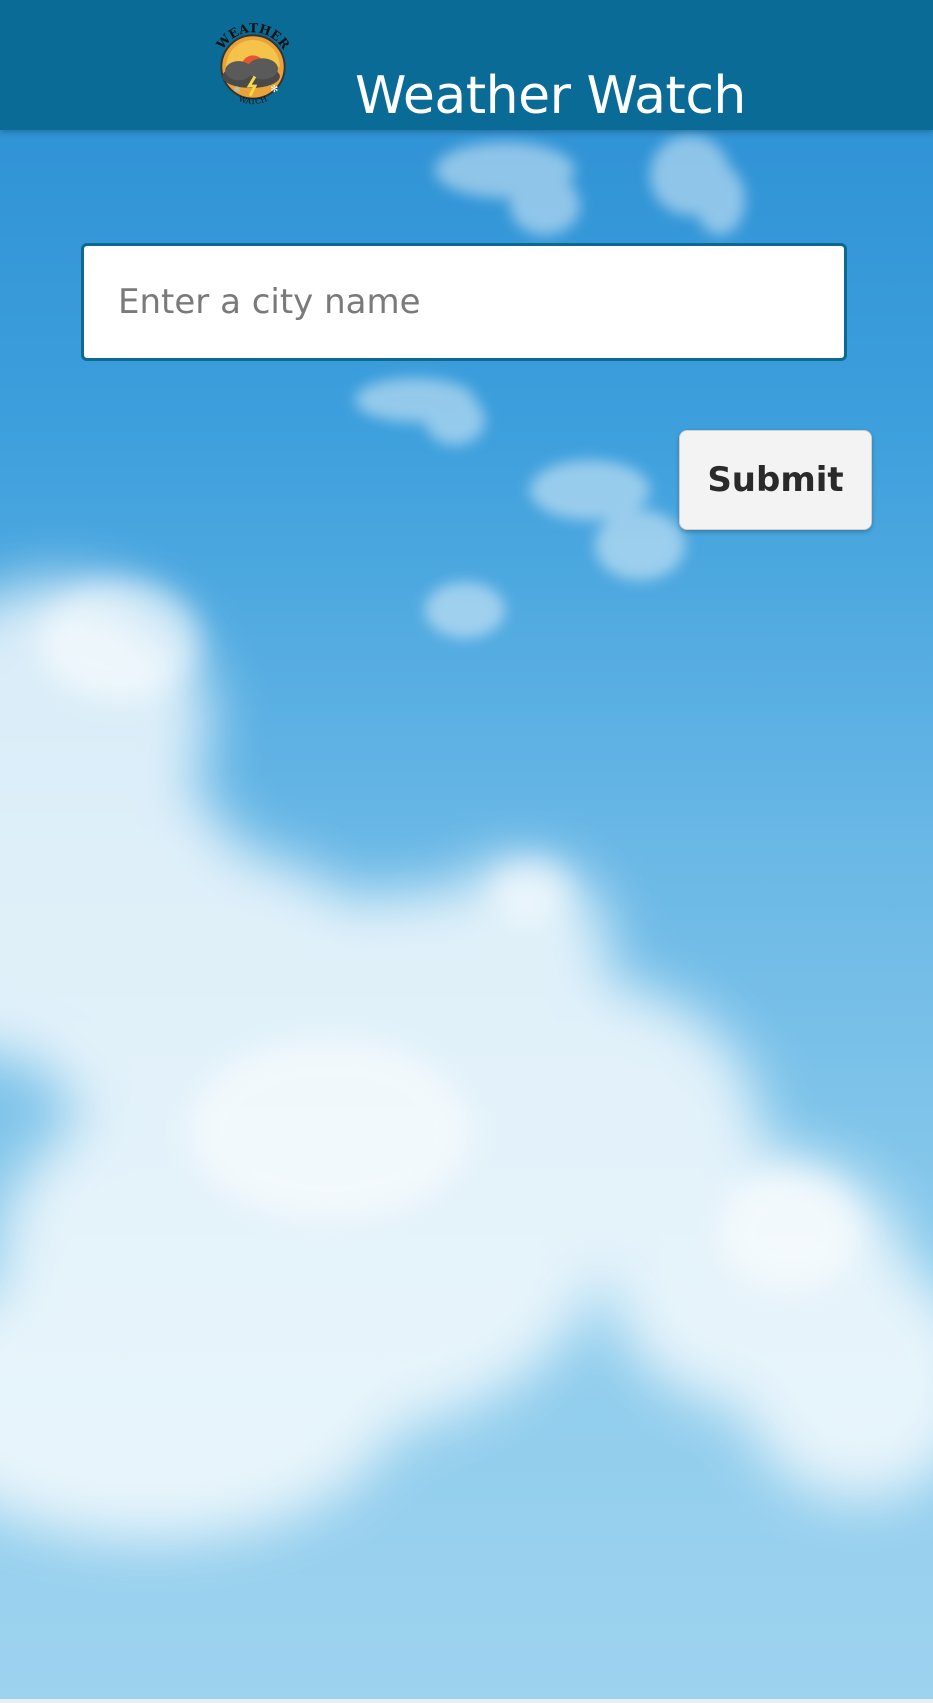  What do you see at coordinates (466, 1701) in the screenshot?
I see `bottom-divider` at bounding box center [466, 1701].